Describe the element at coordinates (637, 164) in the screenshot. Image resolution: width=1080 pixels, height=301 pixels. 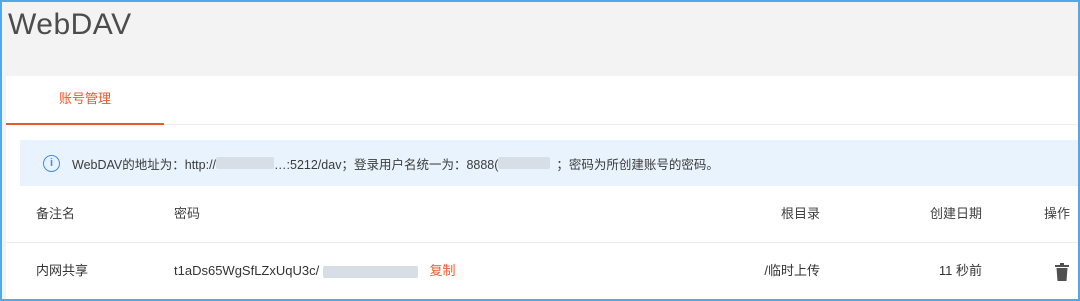
I see `notice-text-suffix: ；密码为所创建账号的密码。` at that location.